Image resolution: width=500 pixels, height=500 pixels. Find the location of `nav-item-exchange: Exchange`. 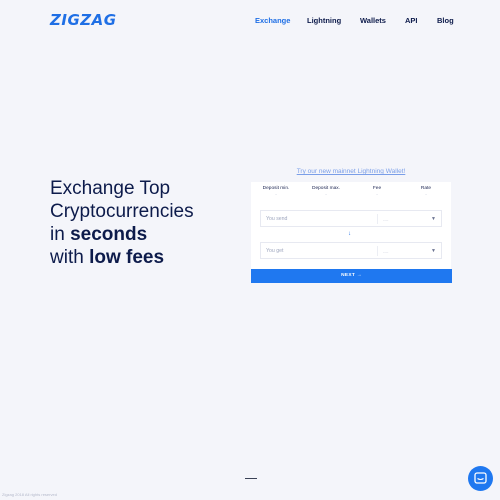

nav-item-exchange: Exchange is located at coordinates (272, 20).